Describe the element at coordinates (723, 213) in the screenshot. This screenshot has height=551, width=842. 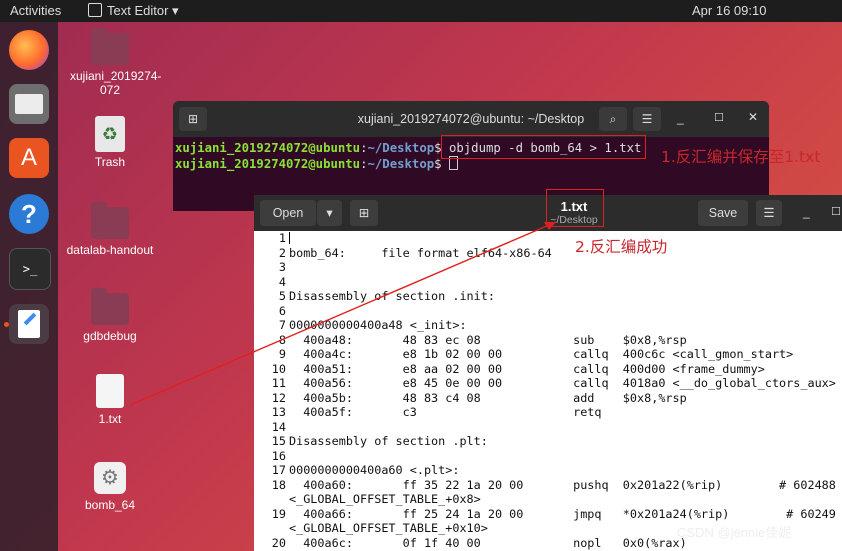
I see `save-button: Save` at that location.